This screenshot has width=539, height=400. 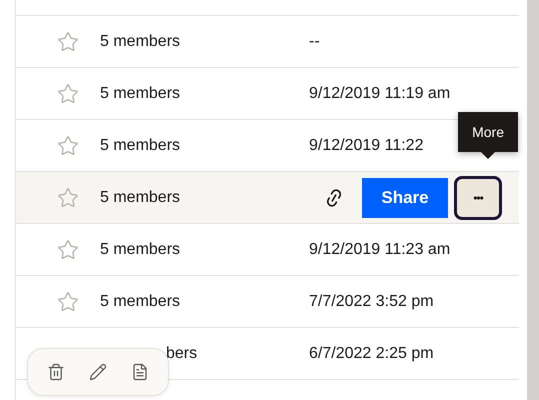 What do you see at coordinates (182, 353) in the screenshot?
I see `members-count: bers` at bounding box center [182, 353].